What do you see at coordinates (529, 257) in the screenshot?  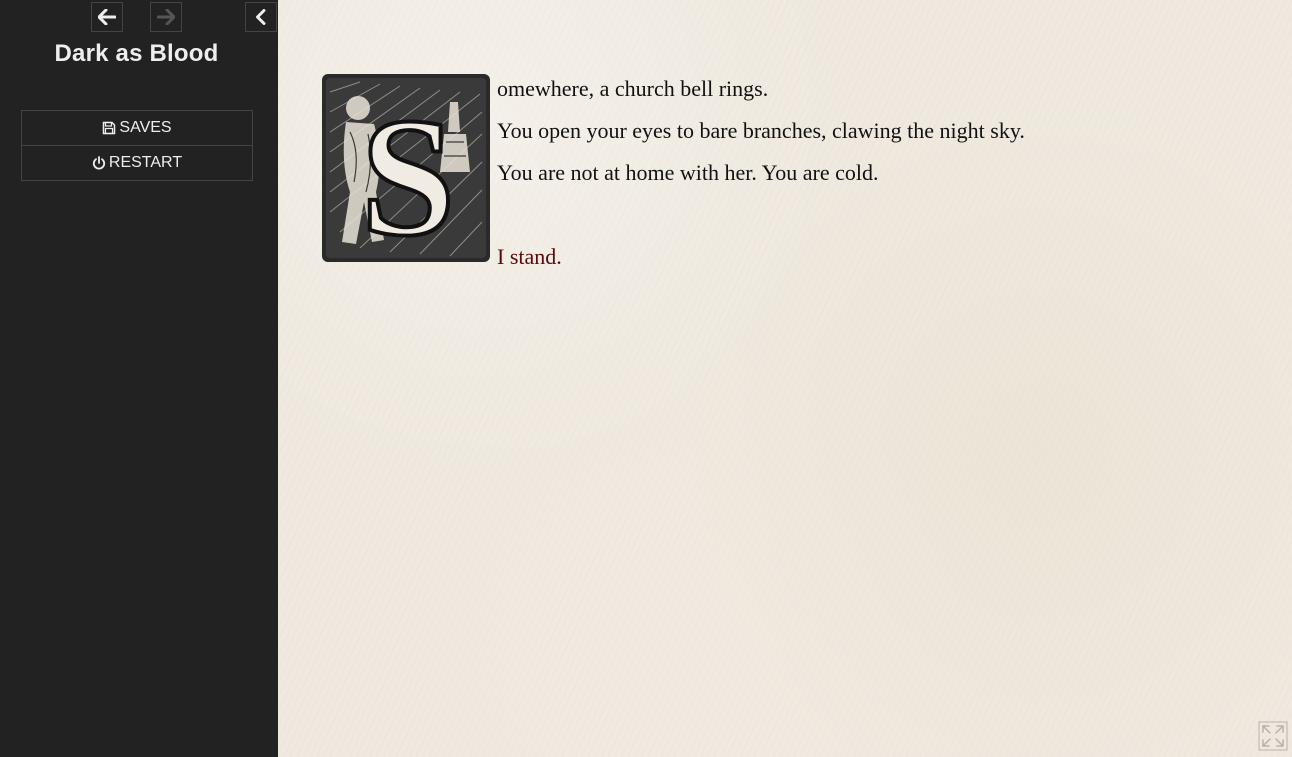 I see `choice-link-i-stand: I stand.` at bounding box center [529, 257].